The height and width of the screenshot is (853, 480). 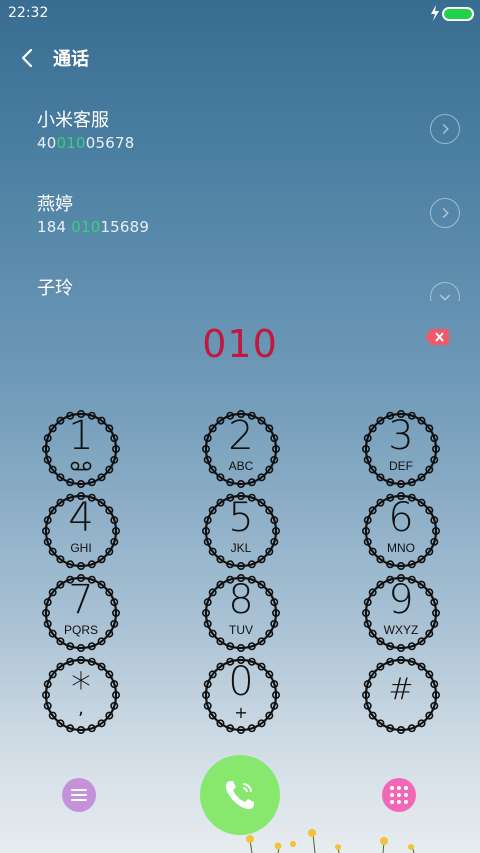 I want to click on key-letters: +, so click(x=241, y=712).